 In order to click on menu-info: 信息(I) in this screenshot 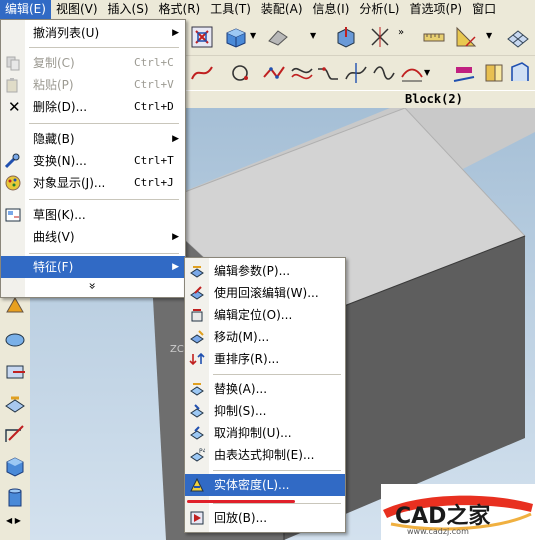, I will do `click(331, 9)`.